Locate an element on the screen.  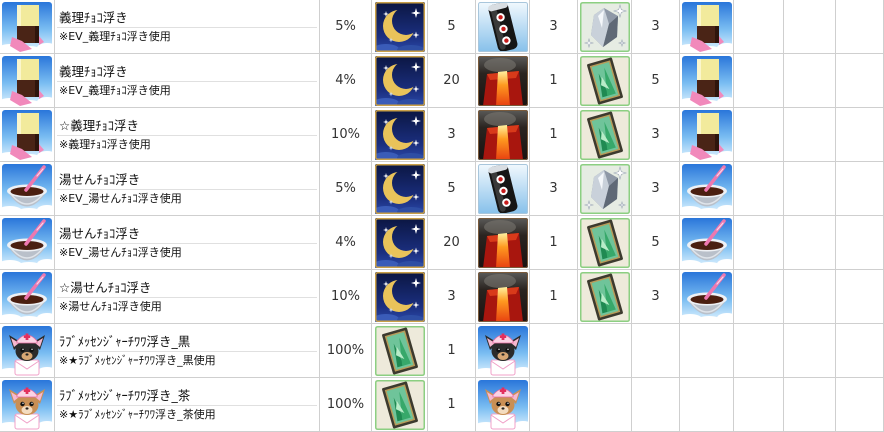
item-note: ※EV_湯せんﾁｮｺ浮き使用 is located at coordinates (120, 198).